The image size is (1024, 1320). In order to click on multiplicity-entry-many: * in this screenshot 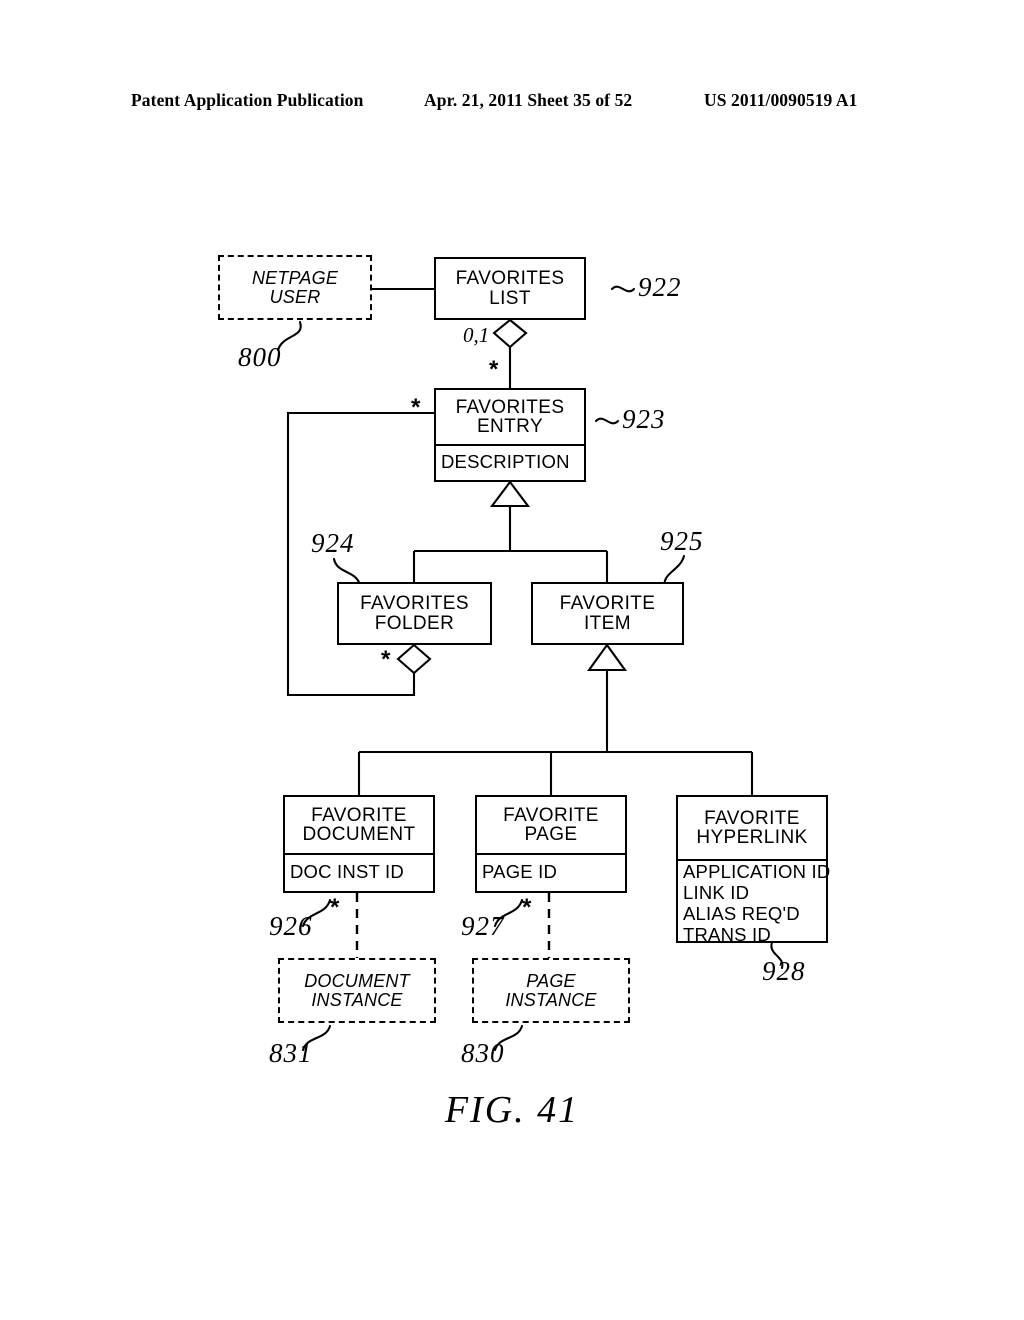, I will do `click(494, 369)`.